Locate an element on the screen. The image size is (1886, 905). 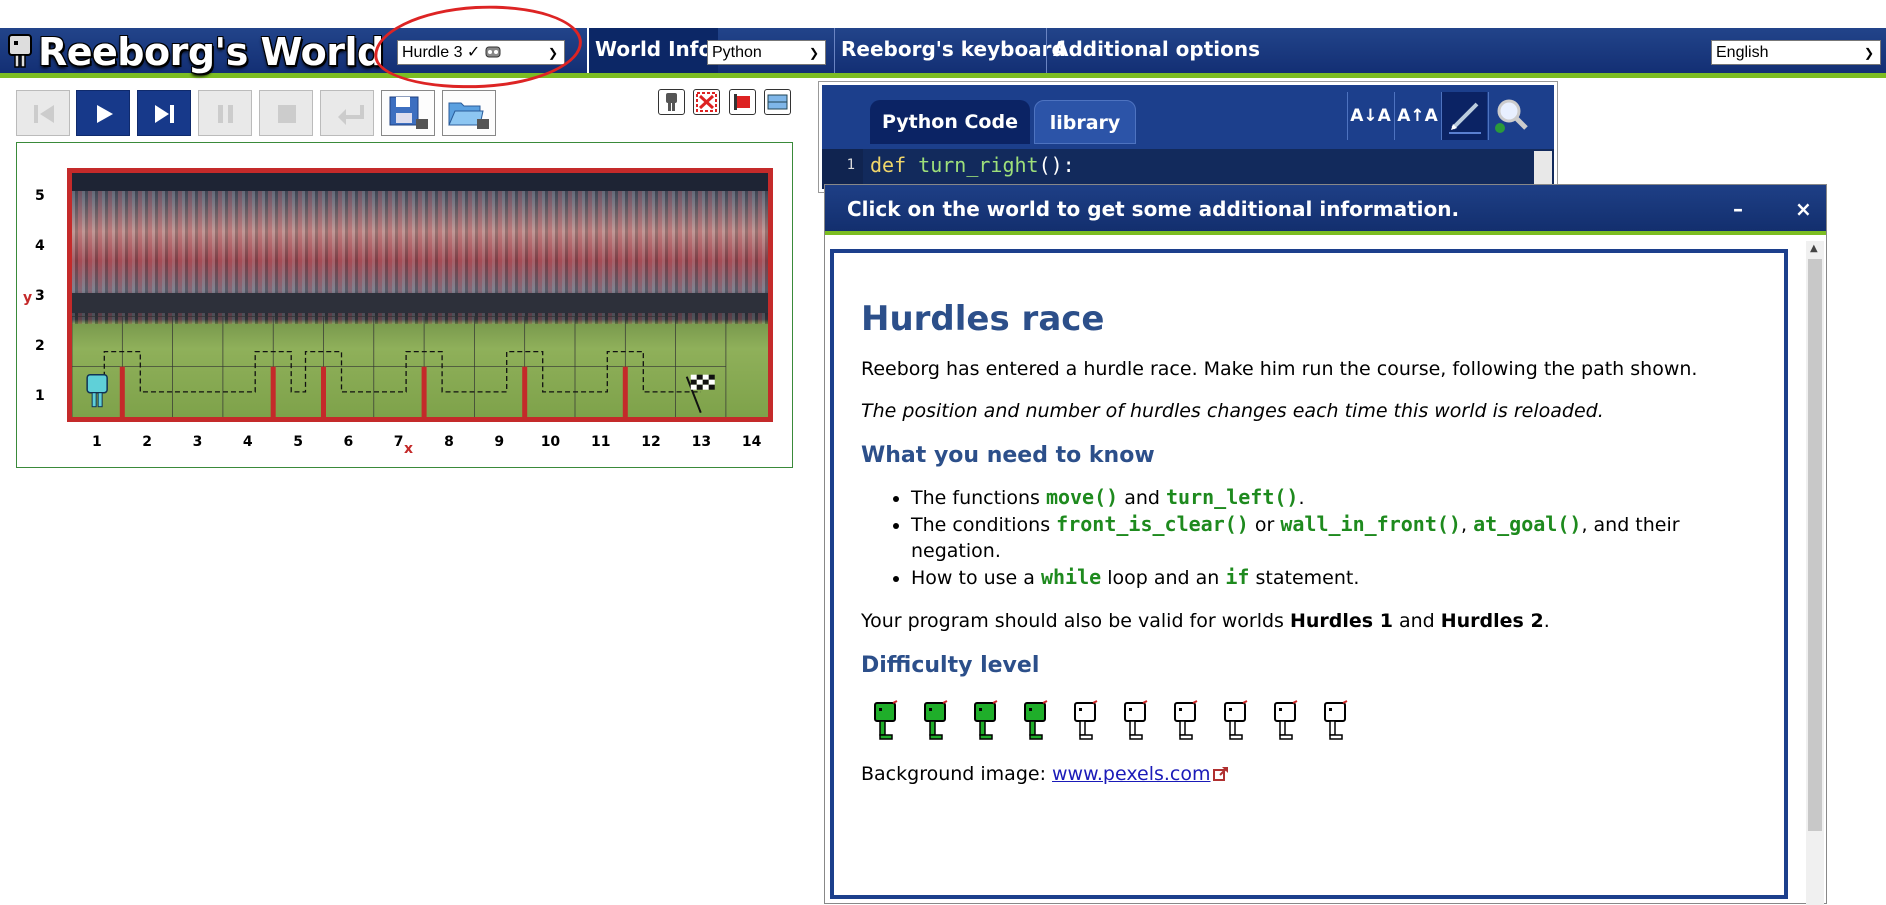
y-tick: 1 is located at coordinates (40, 396).